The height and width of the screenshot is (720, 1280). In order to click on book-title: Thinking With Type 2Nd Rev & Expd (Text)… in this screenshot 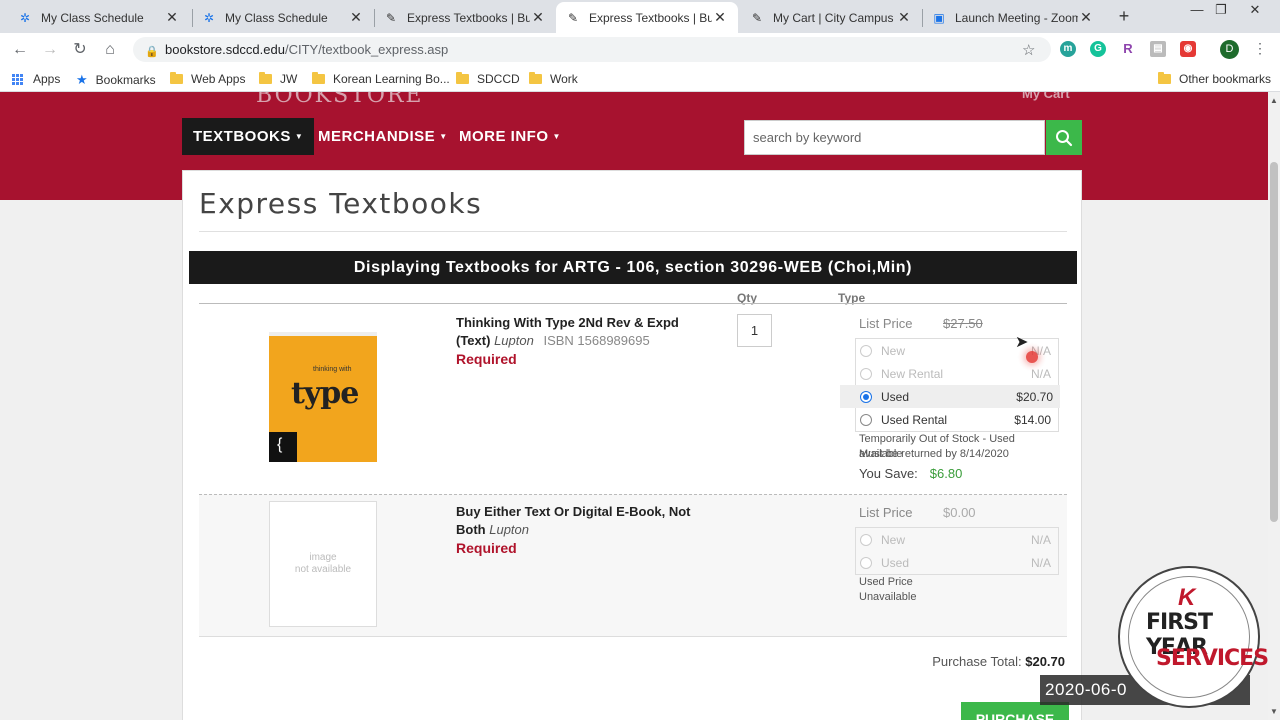, I will do `click(573, 332)`.